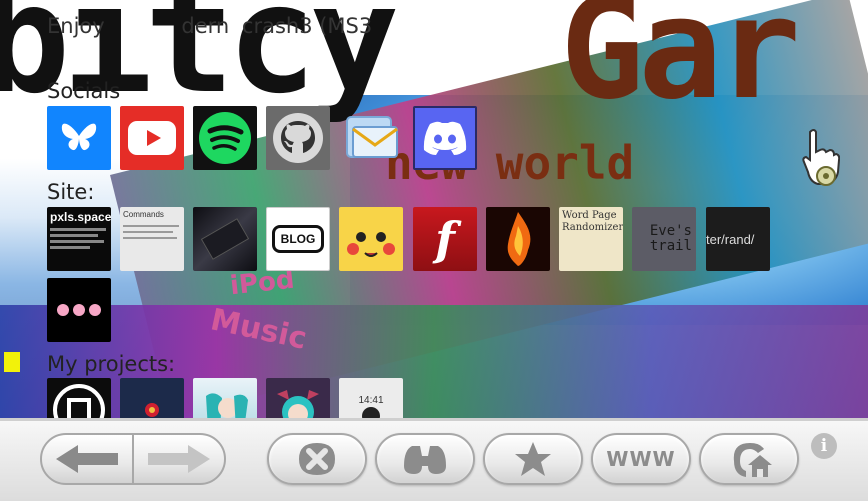 The width and height of the screenshot is (868, 501). Describe the element at coordinates (824, 446) in the screenshot. I see `info-button: i` at that location.